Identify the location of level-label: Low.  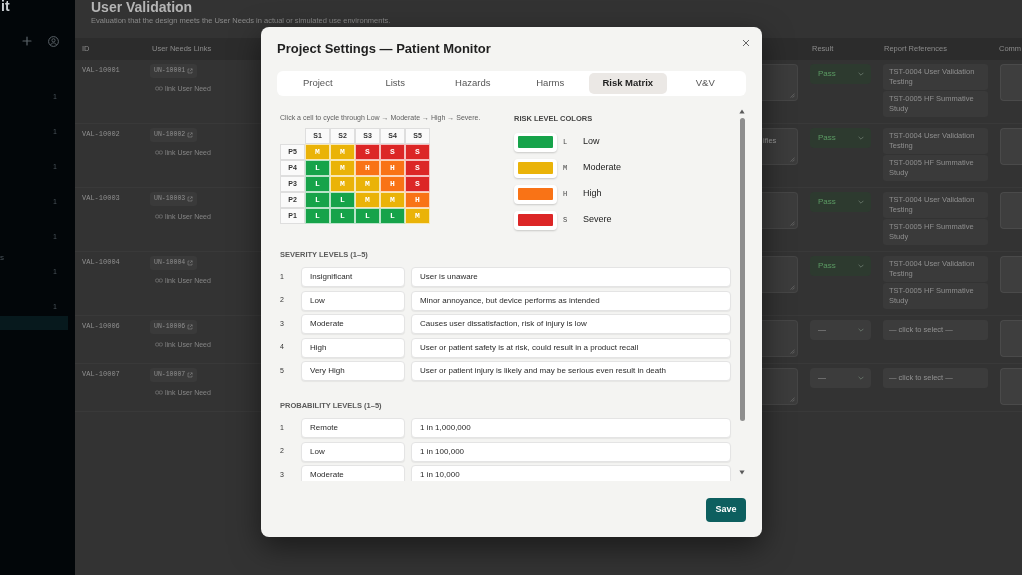
(591, 142).